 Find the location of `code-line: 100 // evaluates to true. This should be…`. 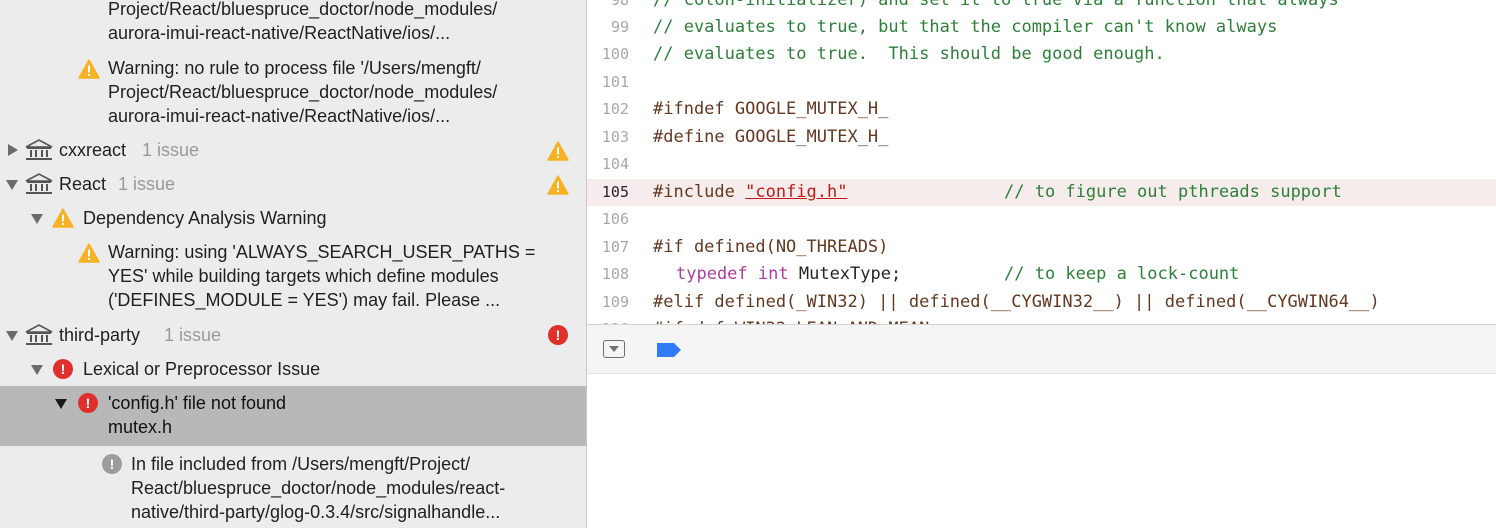

code-line: 100 // evaluates to true. This should be… is located at coordinates (1041, 54).